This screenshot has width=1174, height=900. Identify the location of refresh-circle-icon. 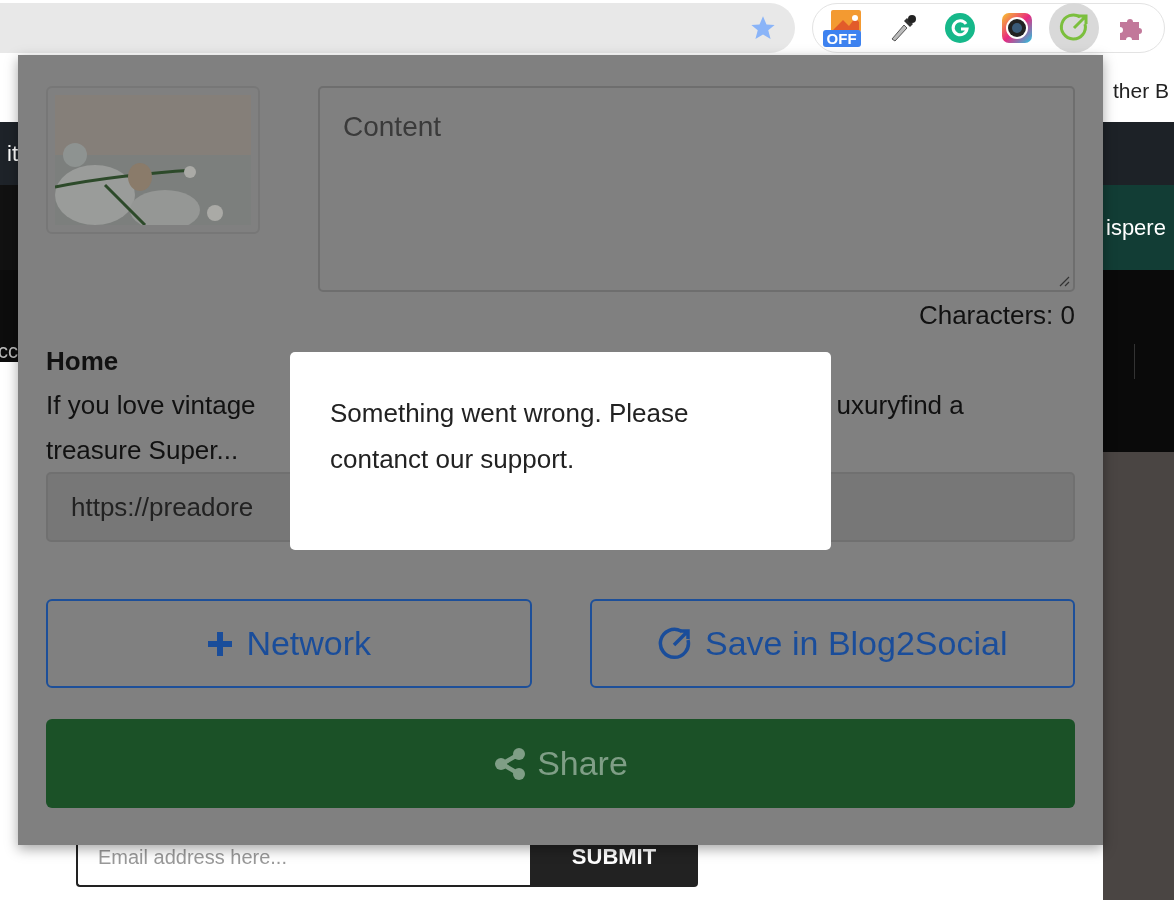
(959, 27).